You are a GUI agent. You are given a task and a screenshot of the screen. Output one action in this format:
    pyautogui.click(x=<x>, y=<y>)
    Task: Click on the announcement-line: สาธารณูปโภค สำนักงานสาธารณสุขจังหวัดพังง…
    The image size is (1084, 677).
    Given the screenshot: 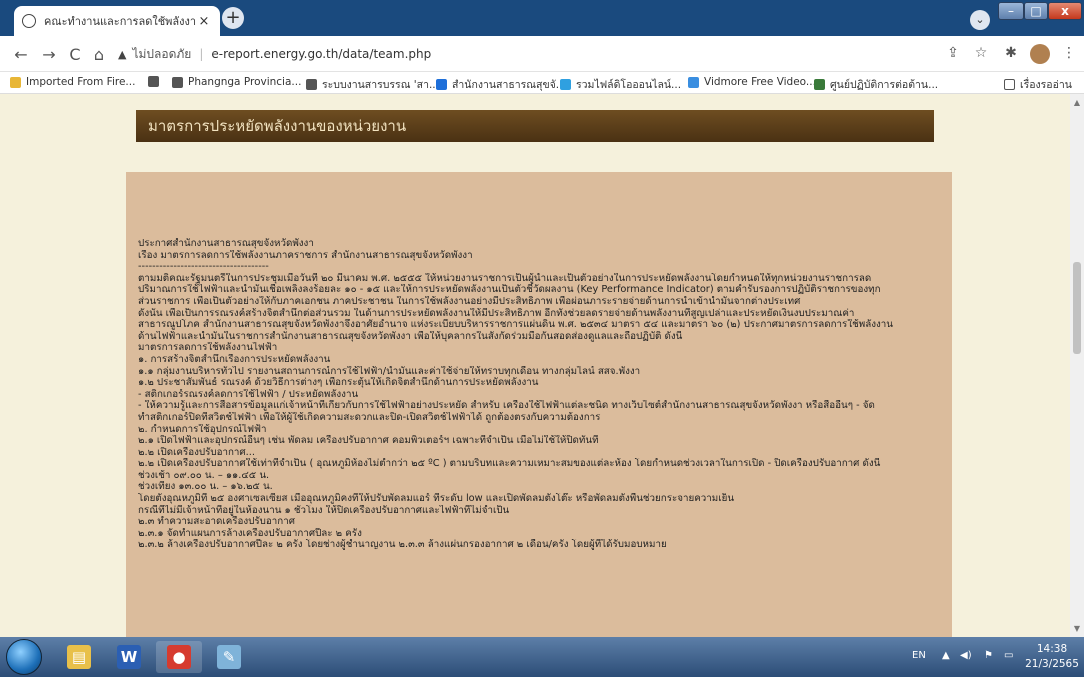 What is the action you would take?
    pyautogui.click(x=515, y=325)
    